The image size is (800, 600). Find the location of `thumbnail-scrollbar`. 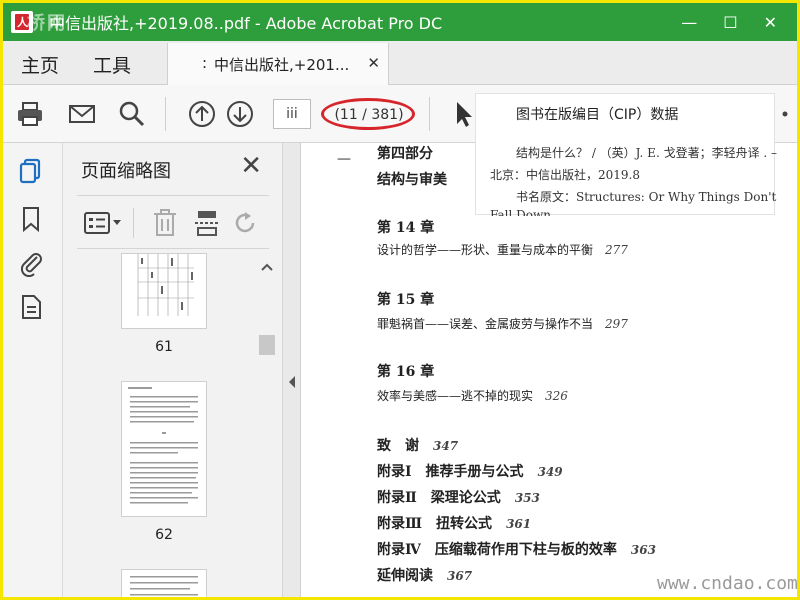

thumbnail-scrollbar is located at coordinates (267, 428).